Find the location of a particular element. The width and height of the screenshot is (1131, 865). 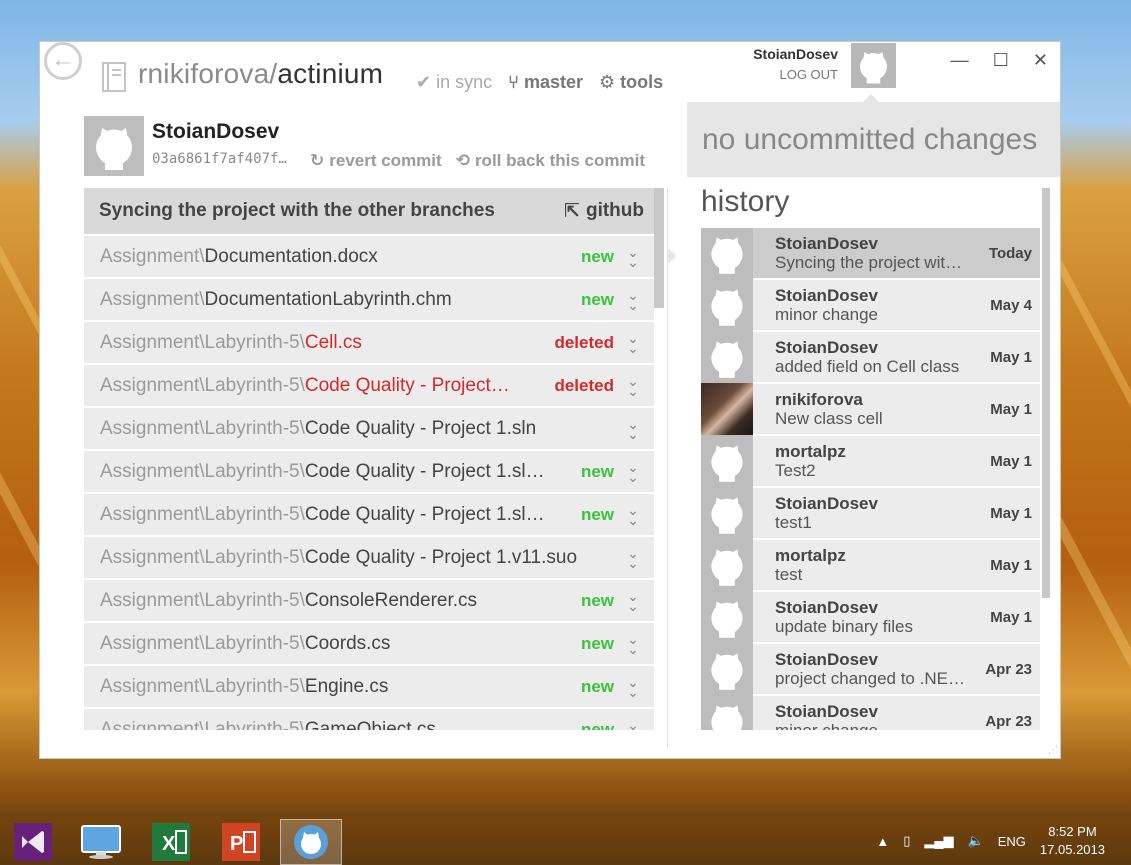

visual-studio-taskbar-button is located at coordinates (33, 842).